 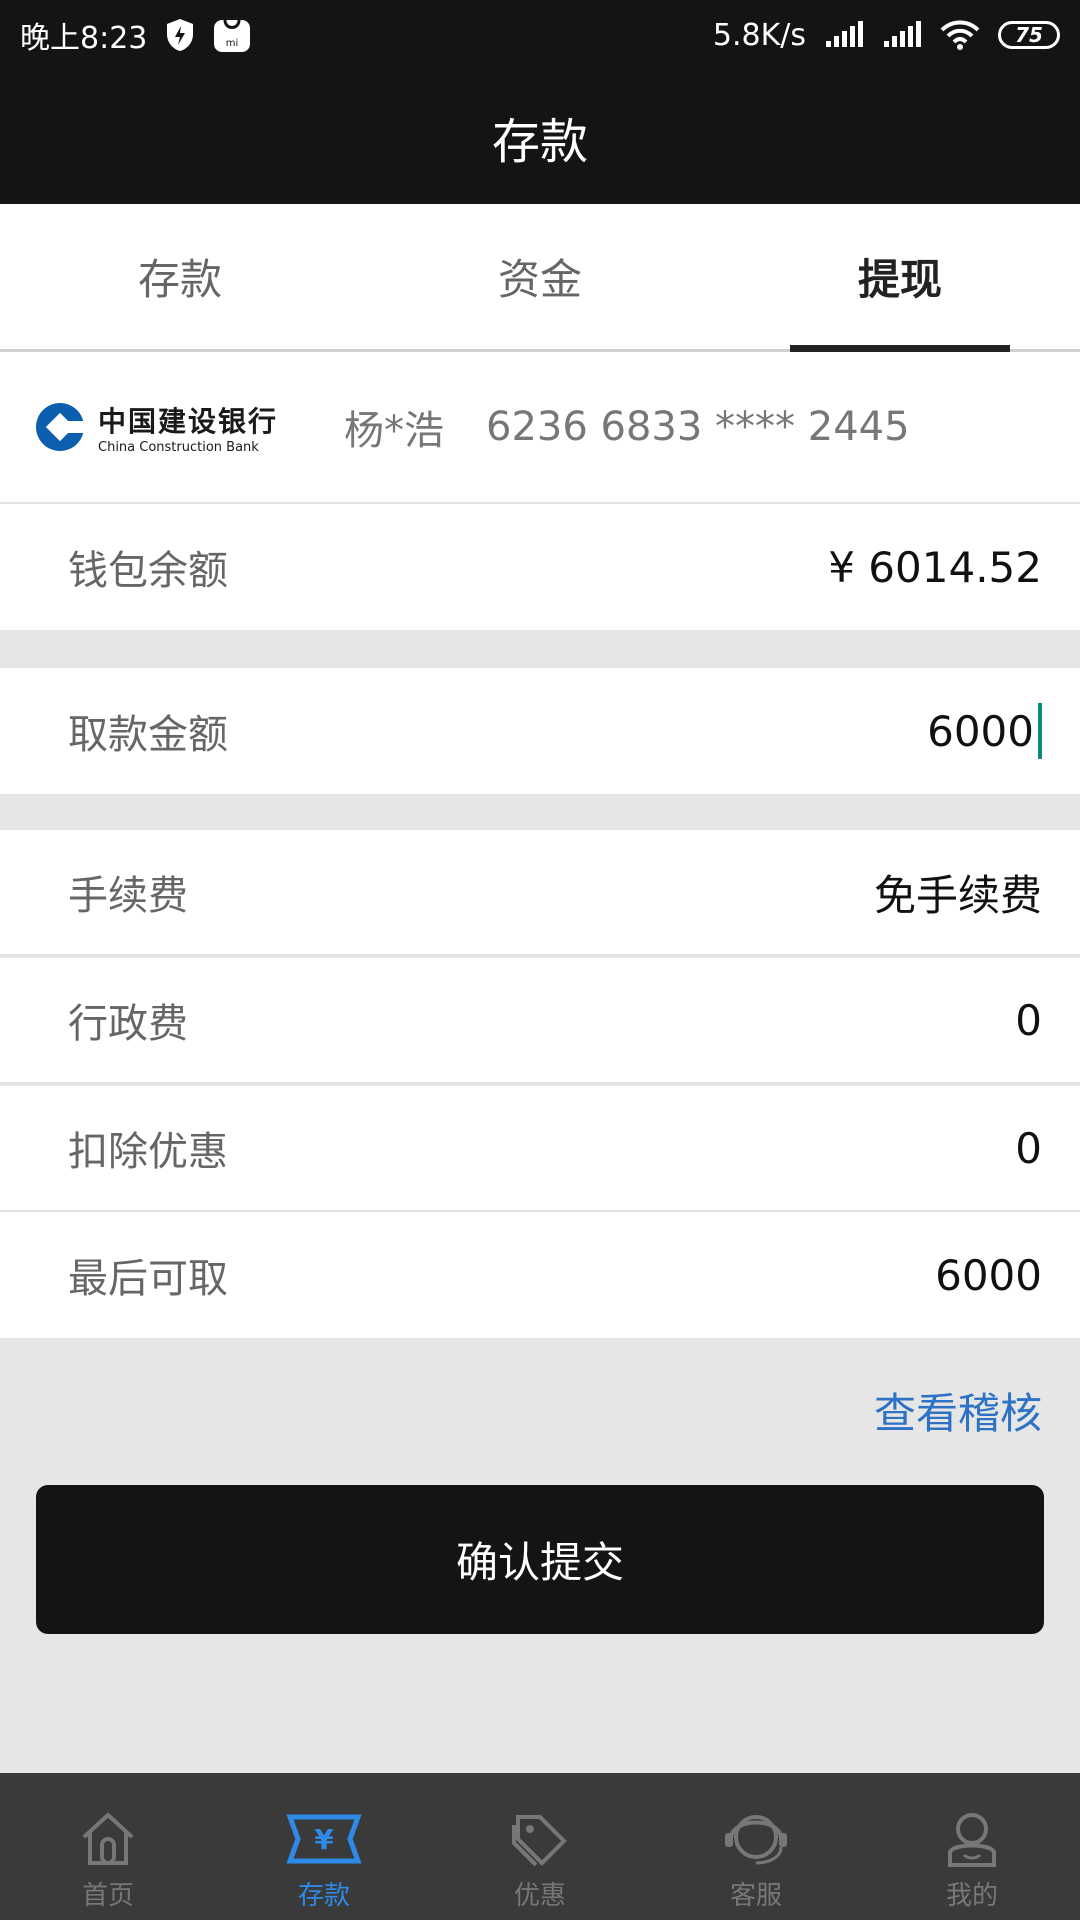 What do you see at coordinates (232, 43) in the screenshot?
I see `svg-text: mi` at bounding box center [232, 43].